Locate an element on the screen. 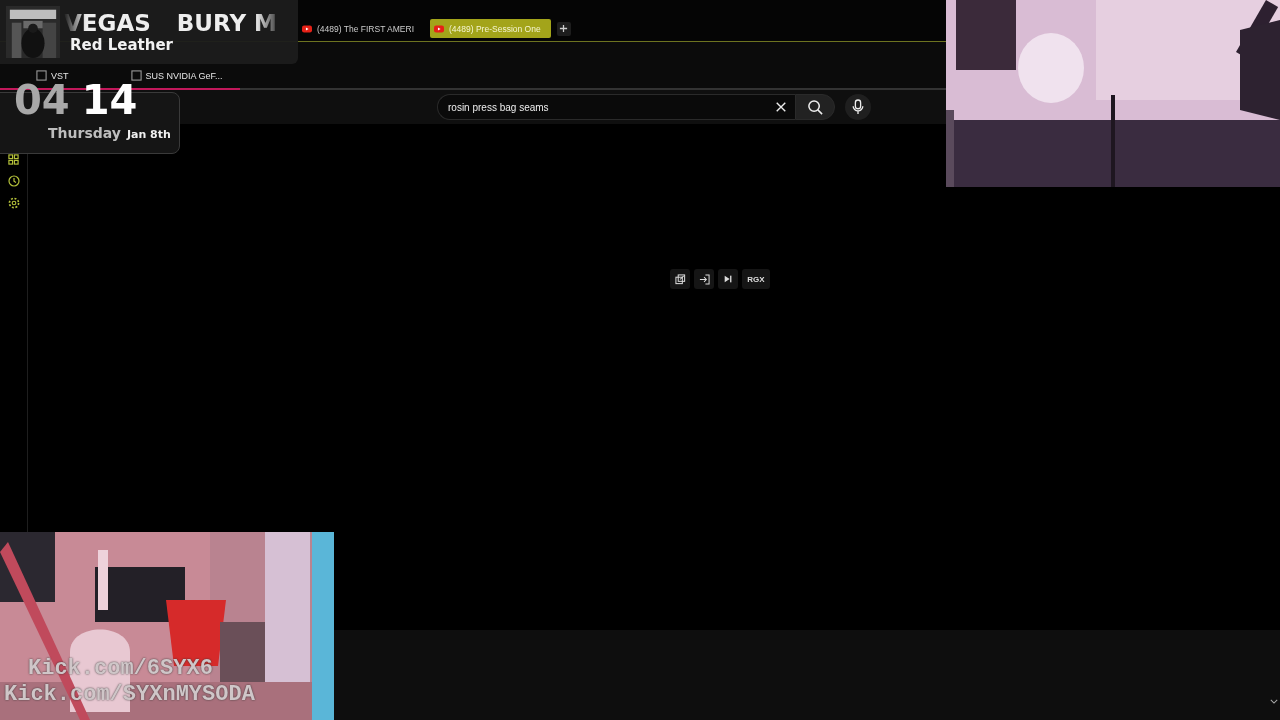  search-field: rosin press bag seams is located at coordinates (616, 107).